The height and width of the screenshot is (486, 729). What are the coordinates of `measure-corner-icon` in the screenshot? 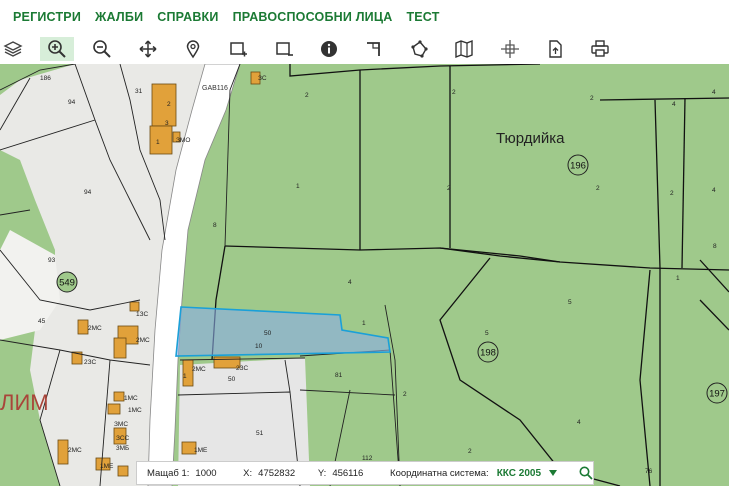 It's located at (373, 49).